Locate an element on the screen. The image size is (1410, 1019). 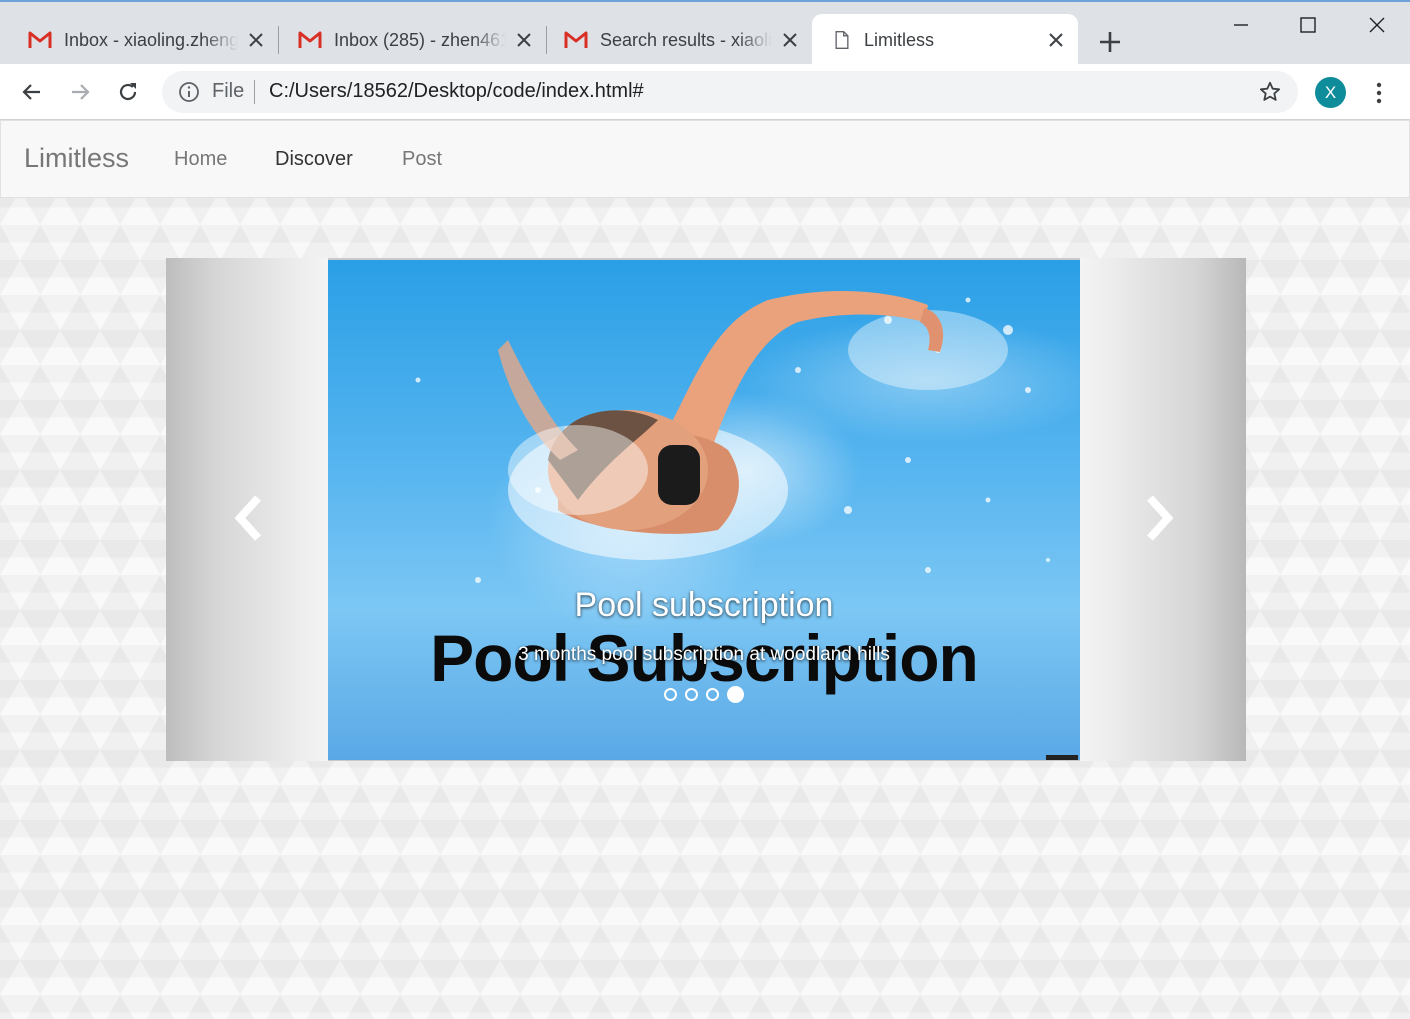
nav-discover: Discover is located at coordinates (314, 159).